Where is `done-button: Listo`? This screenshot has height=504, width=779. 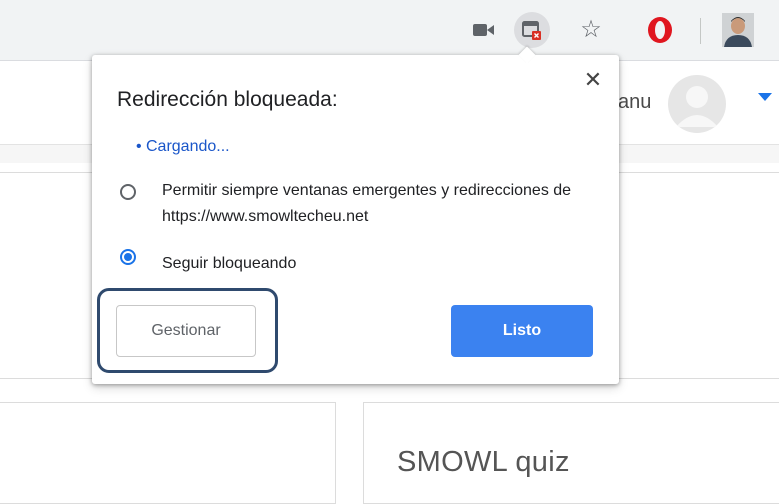 done-button: Listo is located at coordinates (522, 331).